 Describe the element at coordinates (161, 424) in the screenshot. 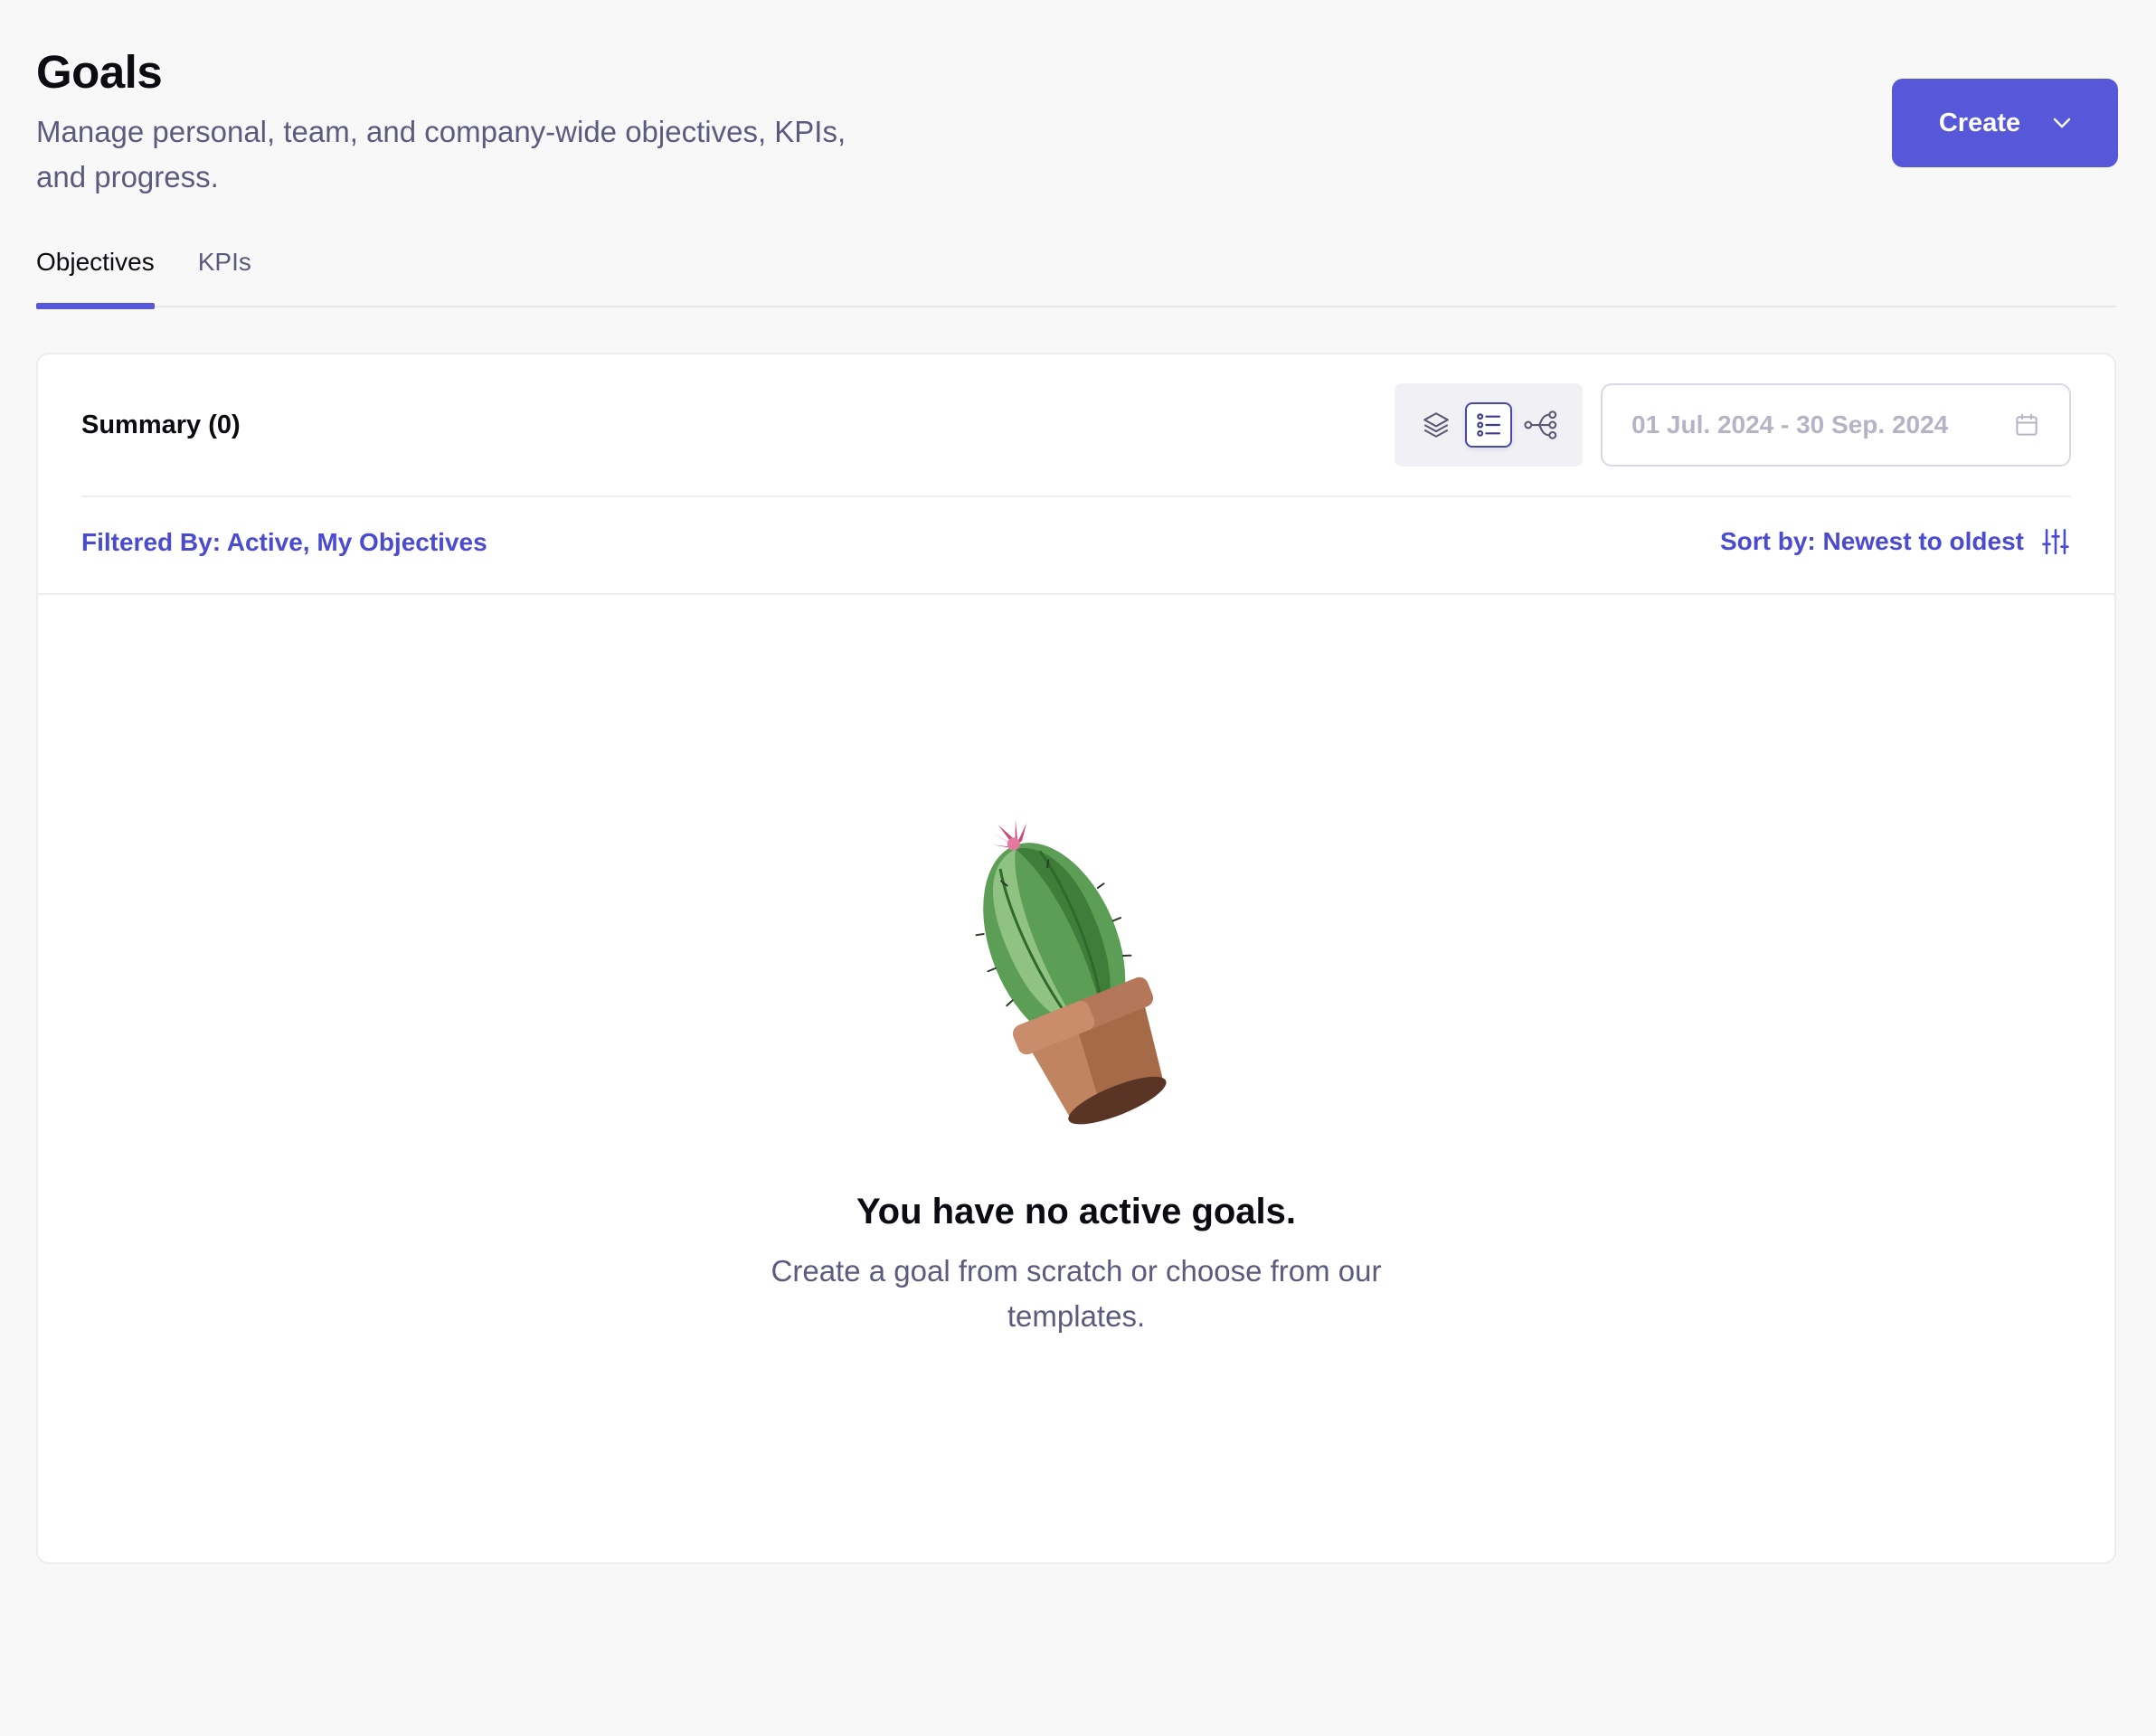

I see `summary-label: Summary (0)` at that location.